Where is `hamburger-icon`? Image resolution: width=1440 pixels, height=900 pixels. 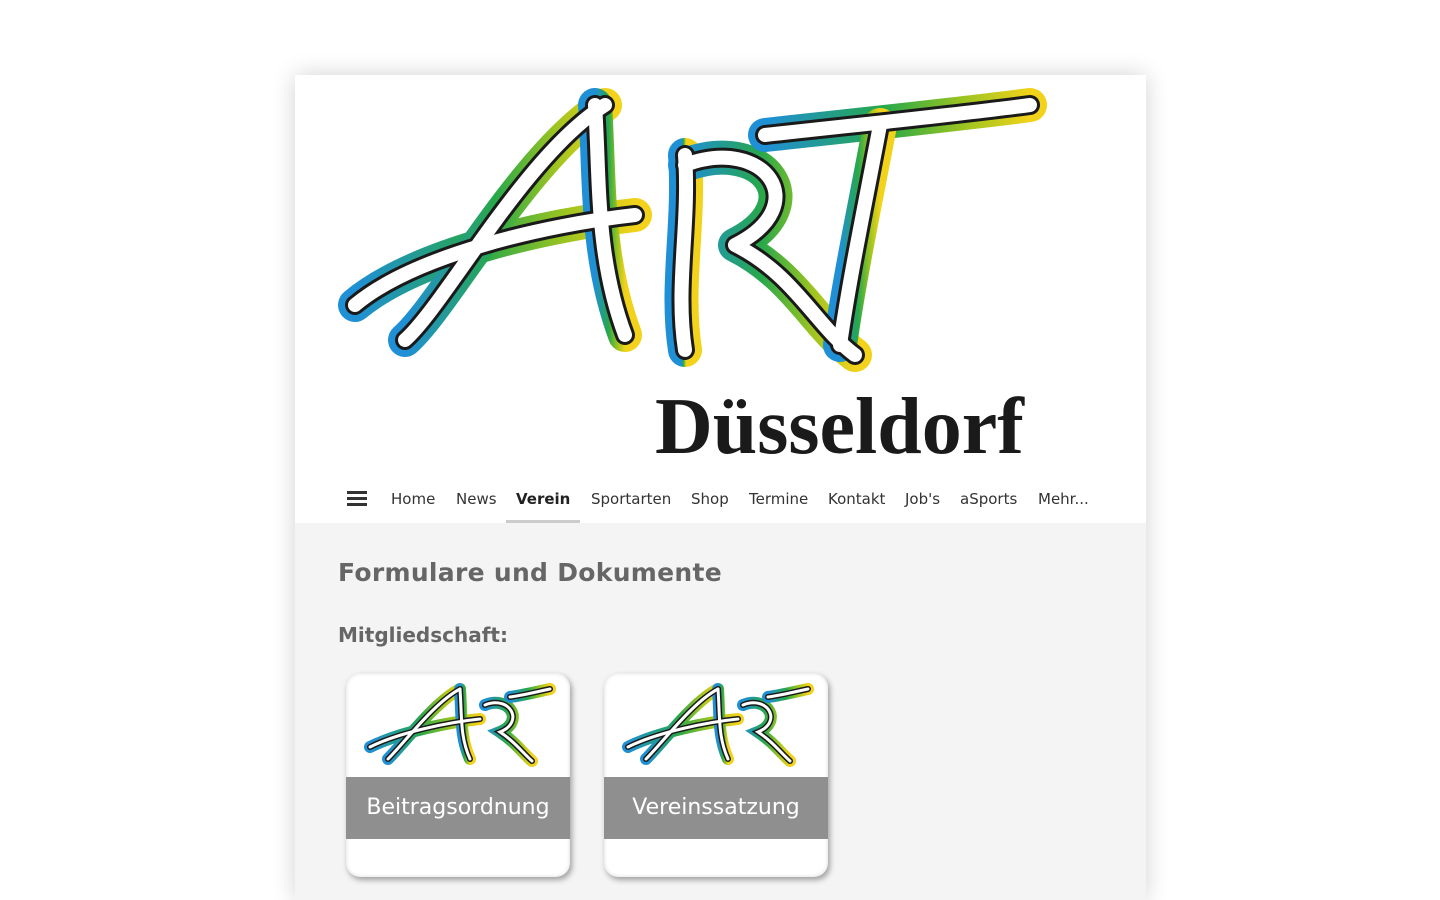
hamburger-icon is located at coordinates (357, 499).